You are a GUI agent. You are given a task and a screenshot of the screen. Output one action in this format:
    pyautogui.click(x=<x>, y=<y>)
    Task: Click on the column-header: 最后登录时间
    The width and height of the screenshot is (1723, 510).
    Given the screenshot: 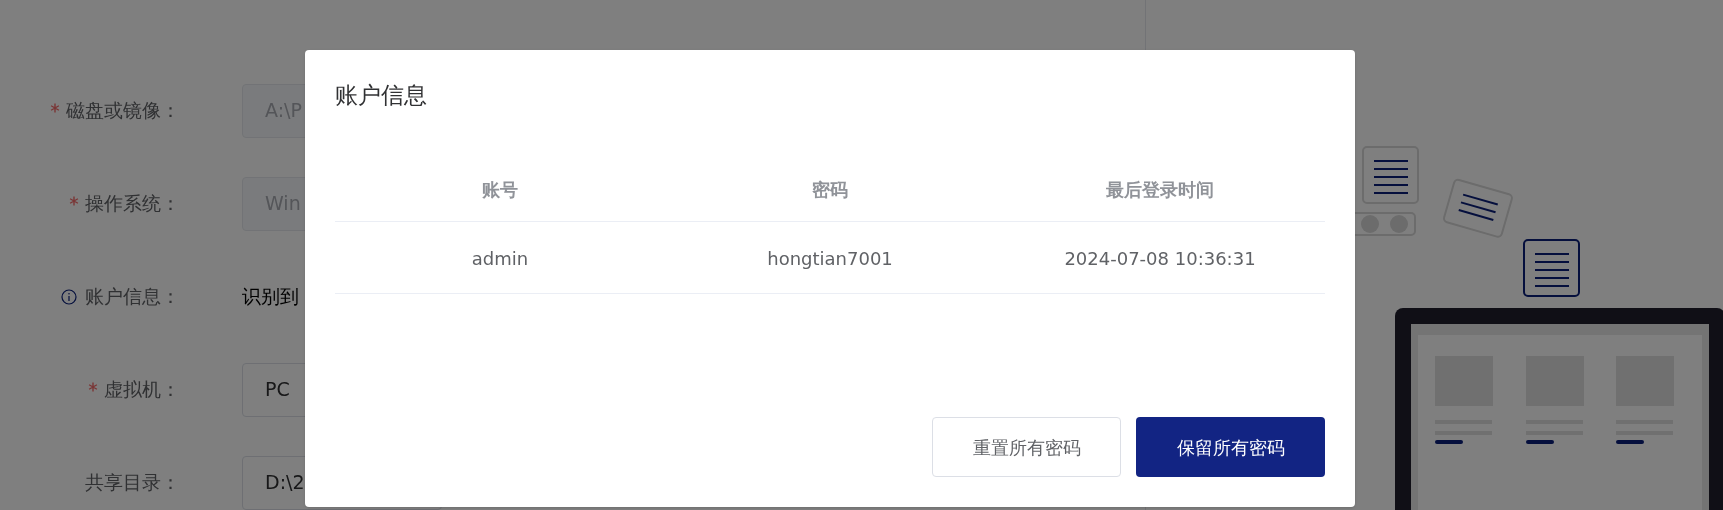 What is the action you would take?
    pyautogui.click(x=1160, y=189)
    